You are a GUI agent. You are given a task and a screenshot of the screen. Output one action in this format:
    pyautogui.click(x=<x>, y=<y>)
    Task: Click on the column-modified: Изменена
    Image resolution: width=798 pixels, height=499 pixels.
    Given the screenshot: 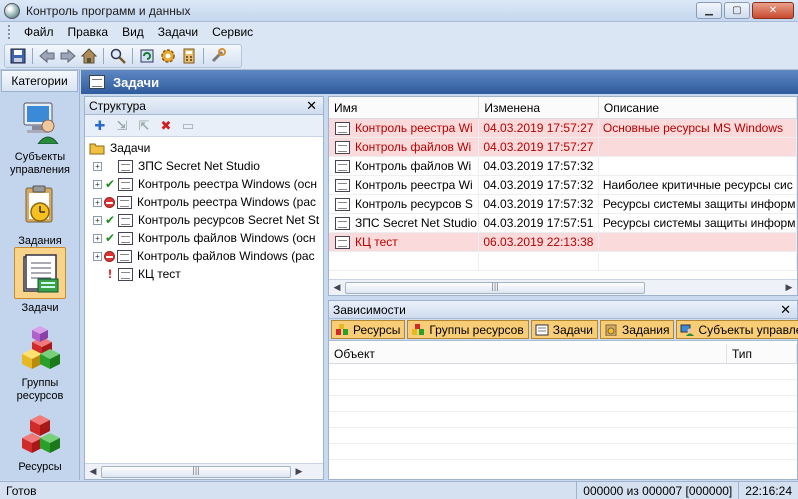 What is the action you would take?
    pyautogui.click(x=539, y=107)
    